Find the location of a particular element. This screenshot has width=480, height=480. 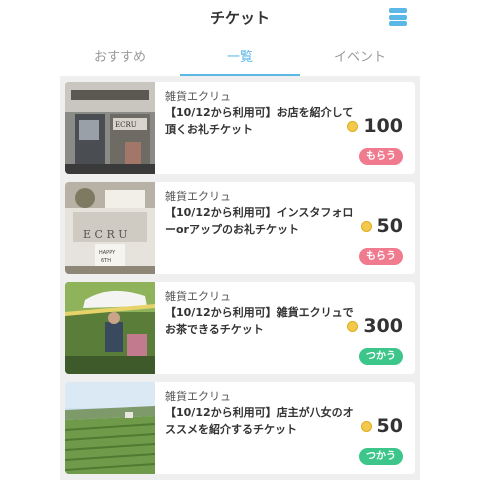

ticket-title: 【10/12から利用可】店主が八女のオススメを紹介するチケット is located at coordinates (259, 421).